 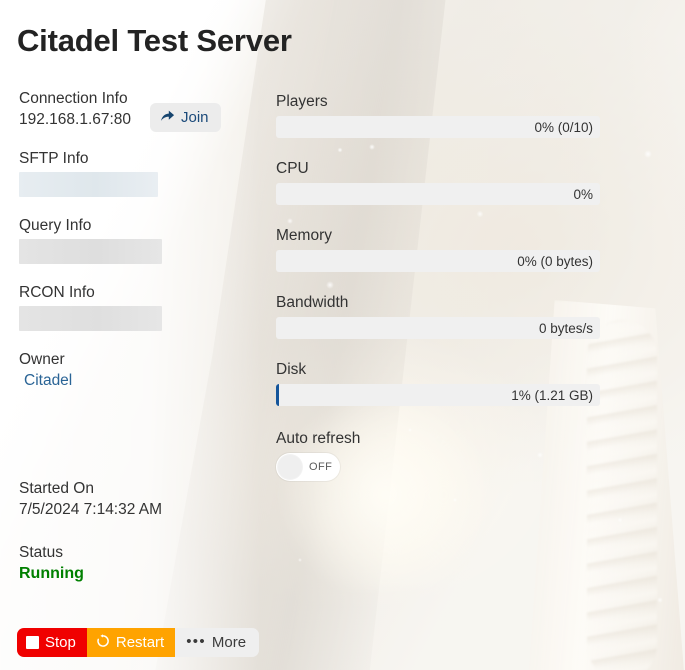 I want to click on rcon-info-label: RCON Info, so click(x=57, y=292).